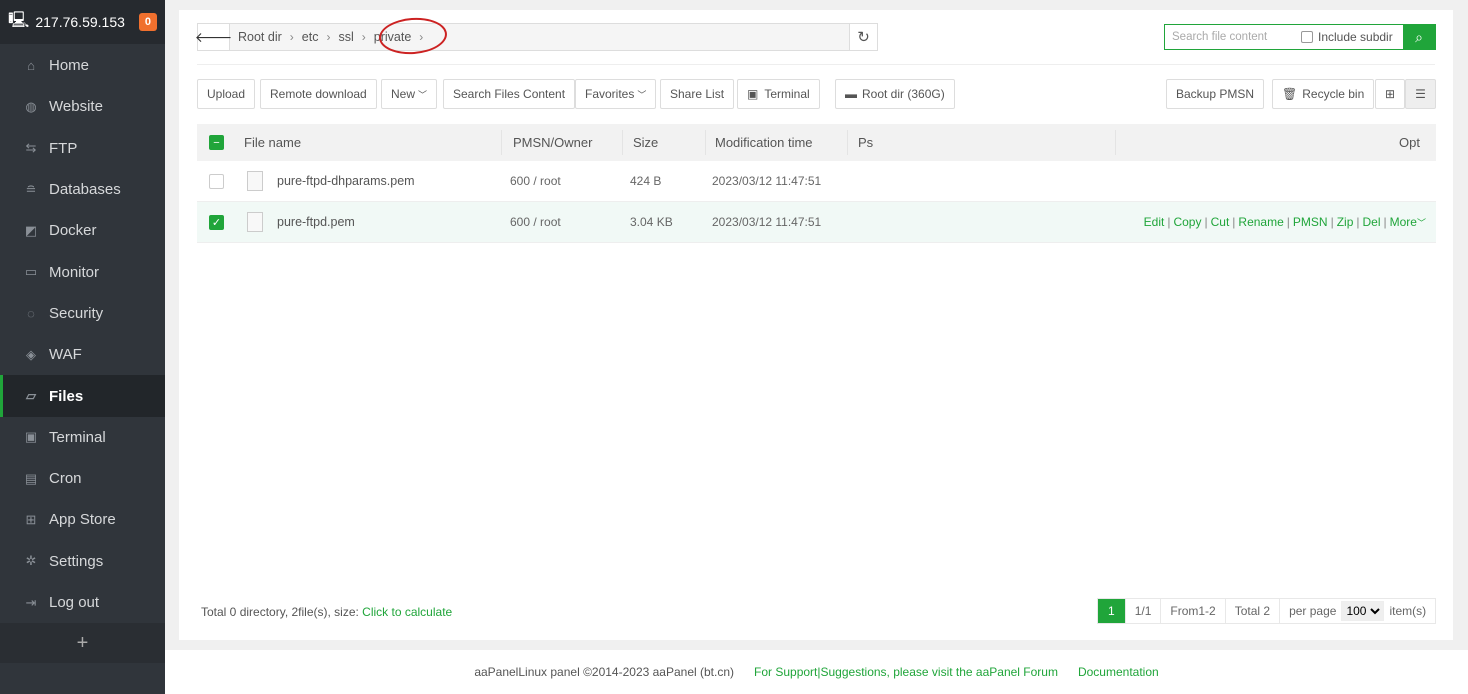 This screenshot has height=694, width=1468. What do you see at coordinates (82, 519) in the screenshot?
I see `sidebar-item-app-store: ⊞ App Store` at bounding box center [82, 519].